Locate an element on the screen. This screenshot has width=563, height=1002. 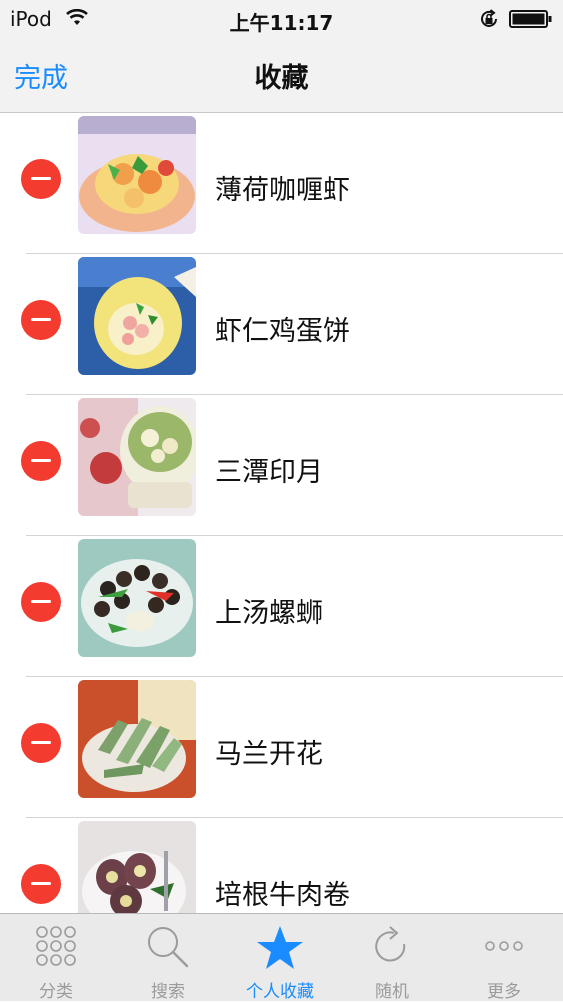
tab-categories: 分类 is located at coordinates (56, 958).